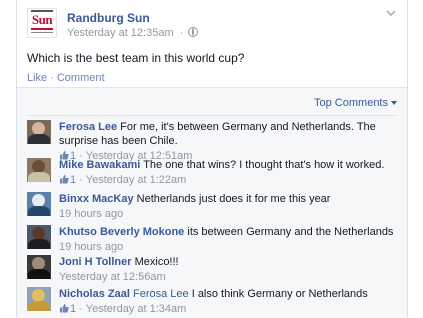 This screenshot has width=423, height=318. I want to click on comment-author: Khutso Beverly Mokone, so click(121, 232).